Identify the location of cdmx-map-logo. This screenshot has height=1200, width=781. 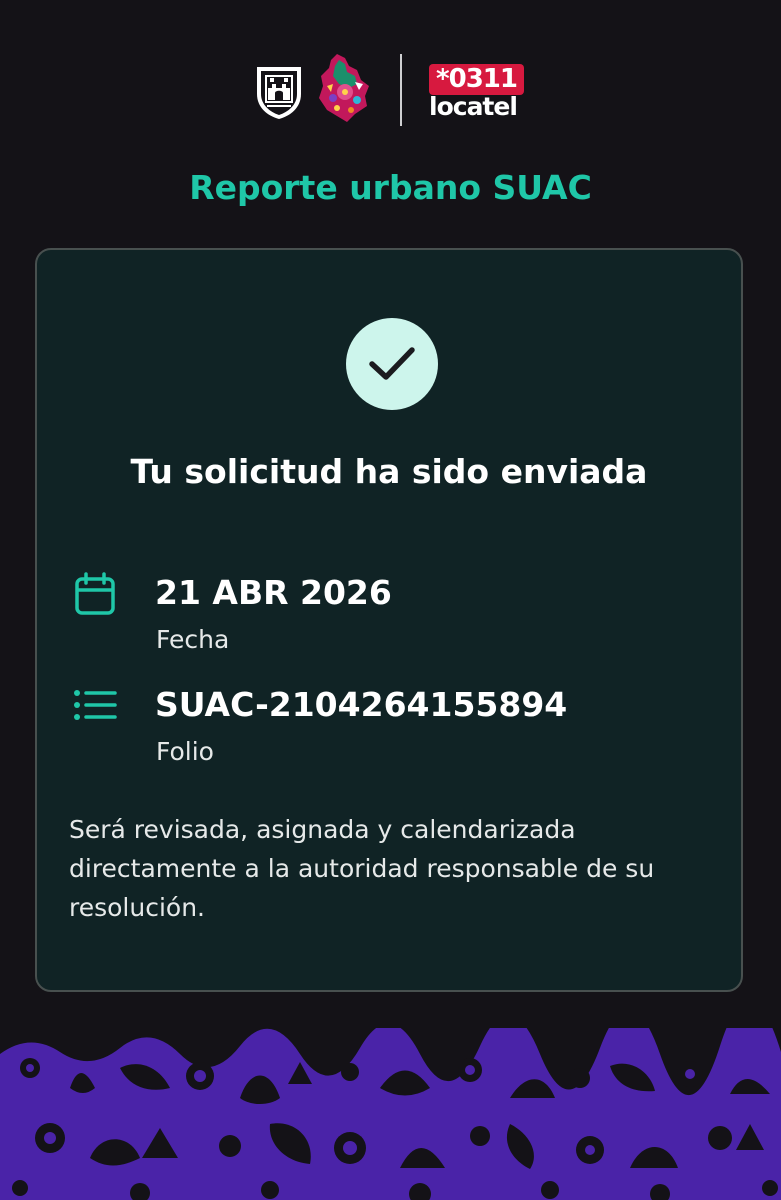
(344, 88).